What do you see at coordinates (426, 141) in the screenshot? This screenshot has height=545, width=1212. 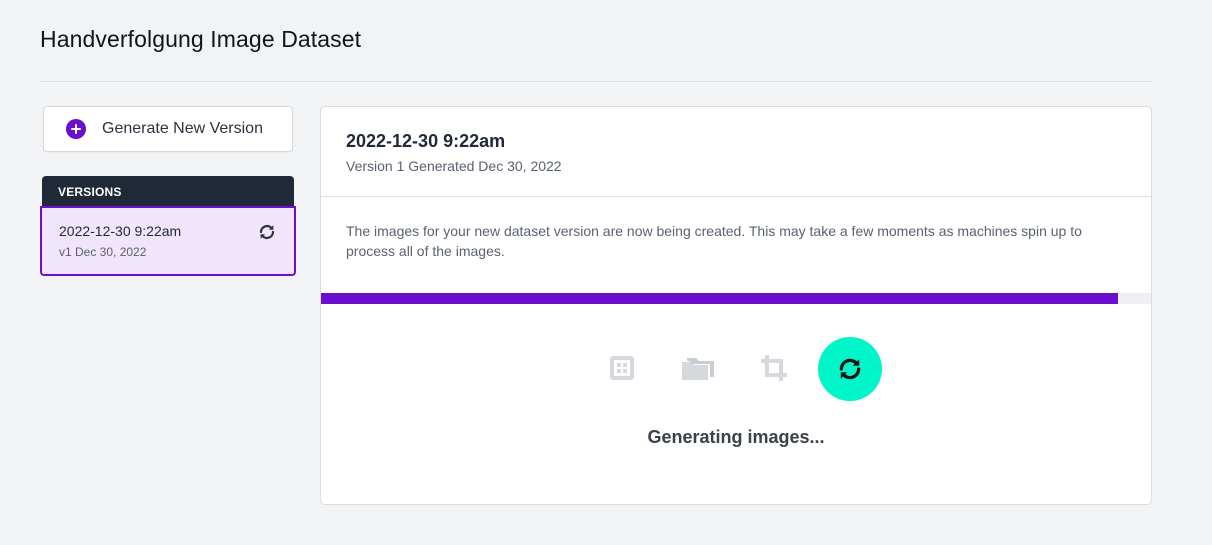 I see `version-title: 2022-12-30 9:22am` at bounding box center [426, 141].